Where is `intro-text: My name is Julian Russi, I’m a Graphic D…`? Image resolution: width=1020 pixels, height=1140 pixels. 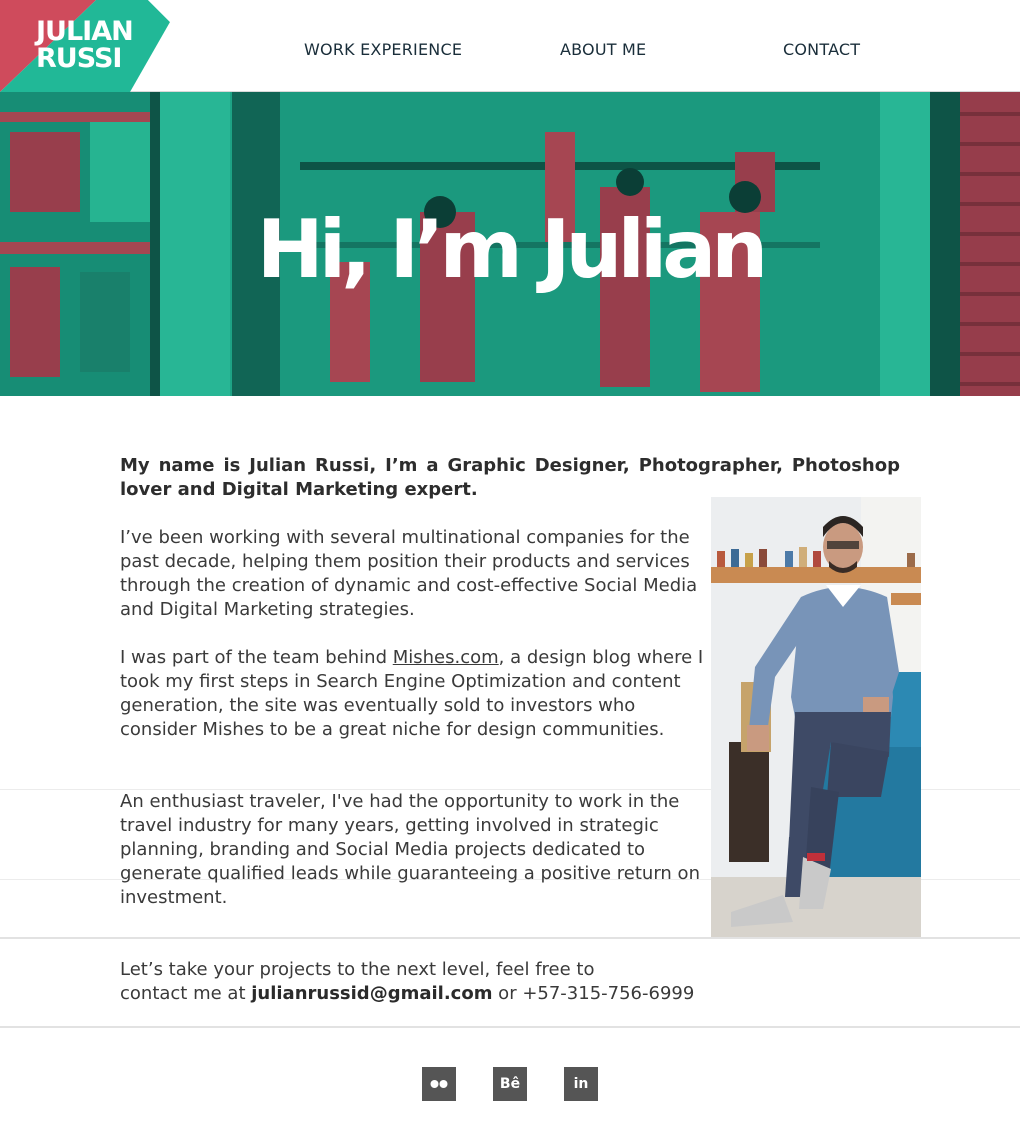
intro-text: My name is Julian Russi, I’m a Graphic D… is located at coordinates (510, 477).